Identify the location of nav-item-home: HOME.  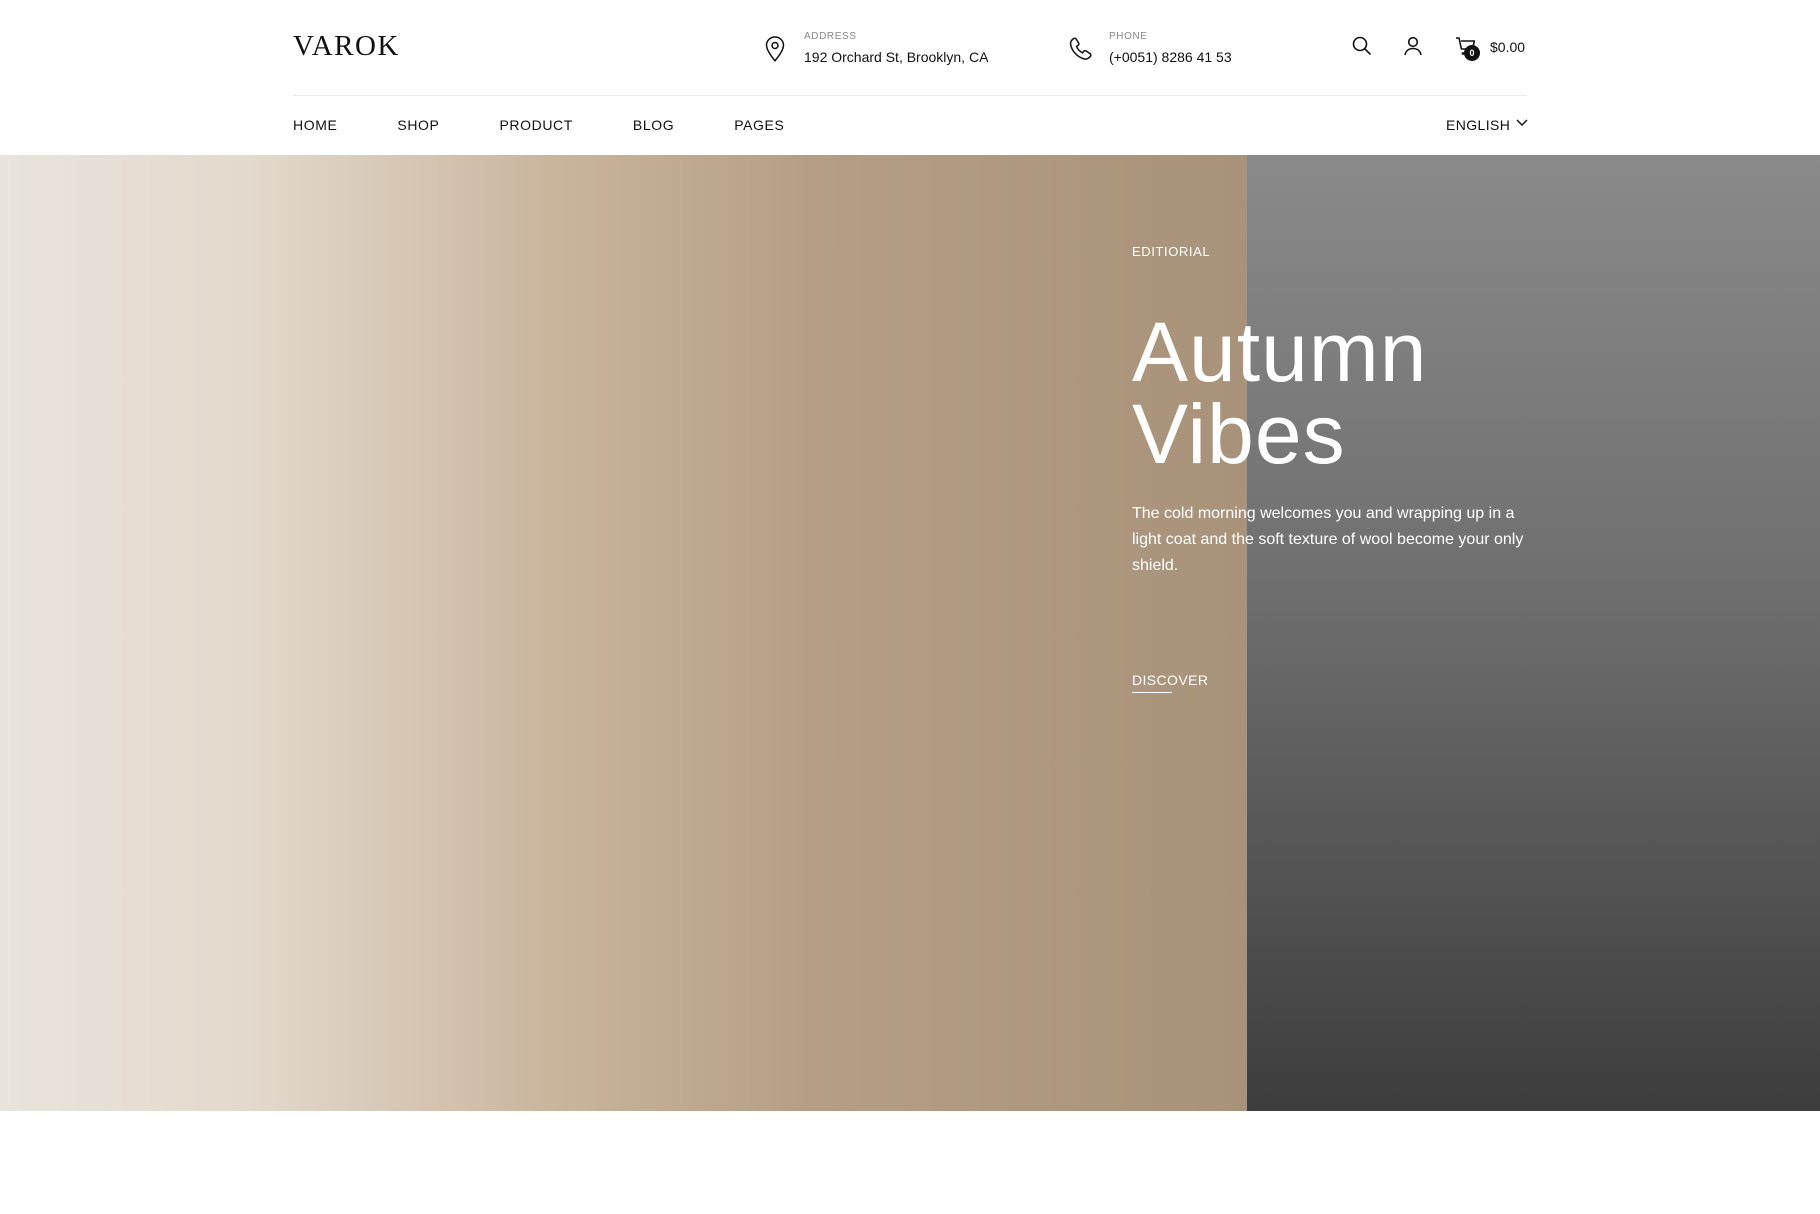
(315, 125).